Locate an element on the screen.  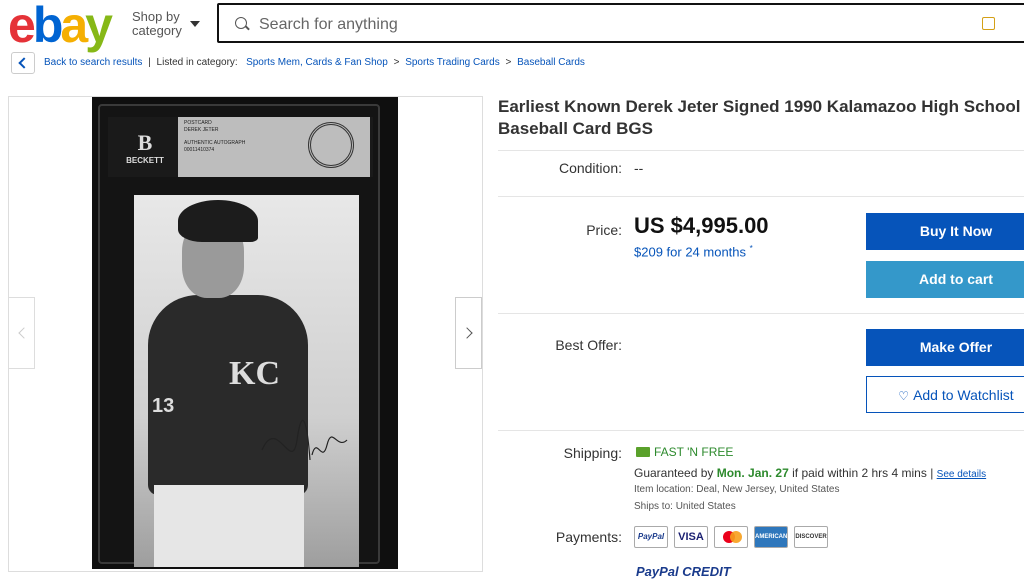
beckett-seal is located at coordinates (331, 145).